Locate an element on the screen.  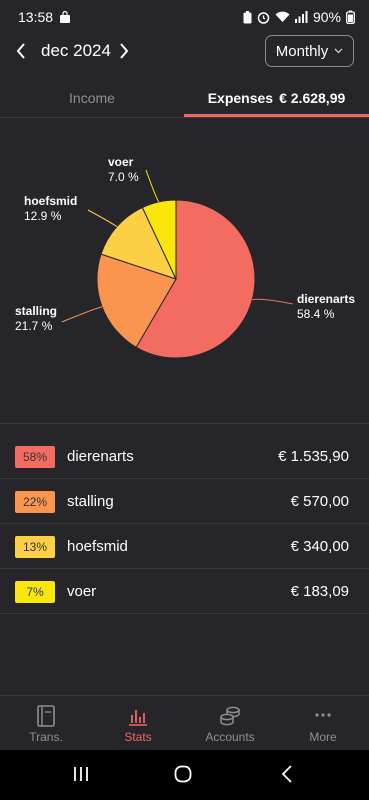
period-dropdown: Monthly is located at coordinates (309, 51).